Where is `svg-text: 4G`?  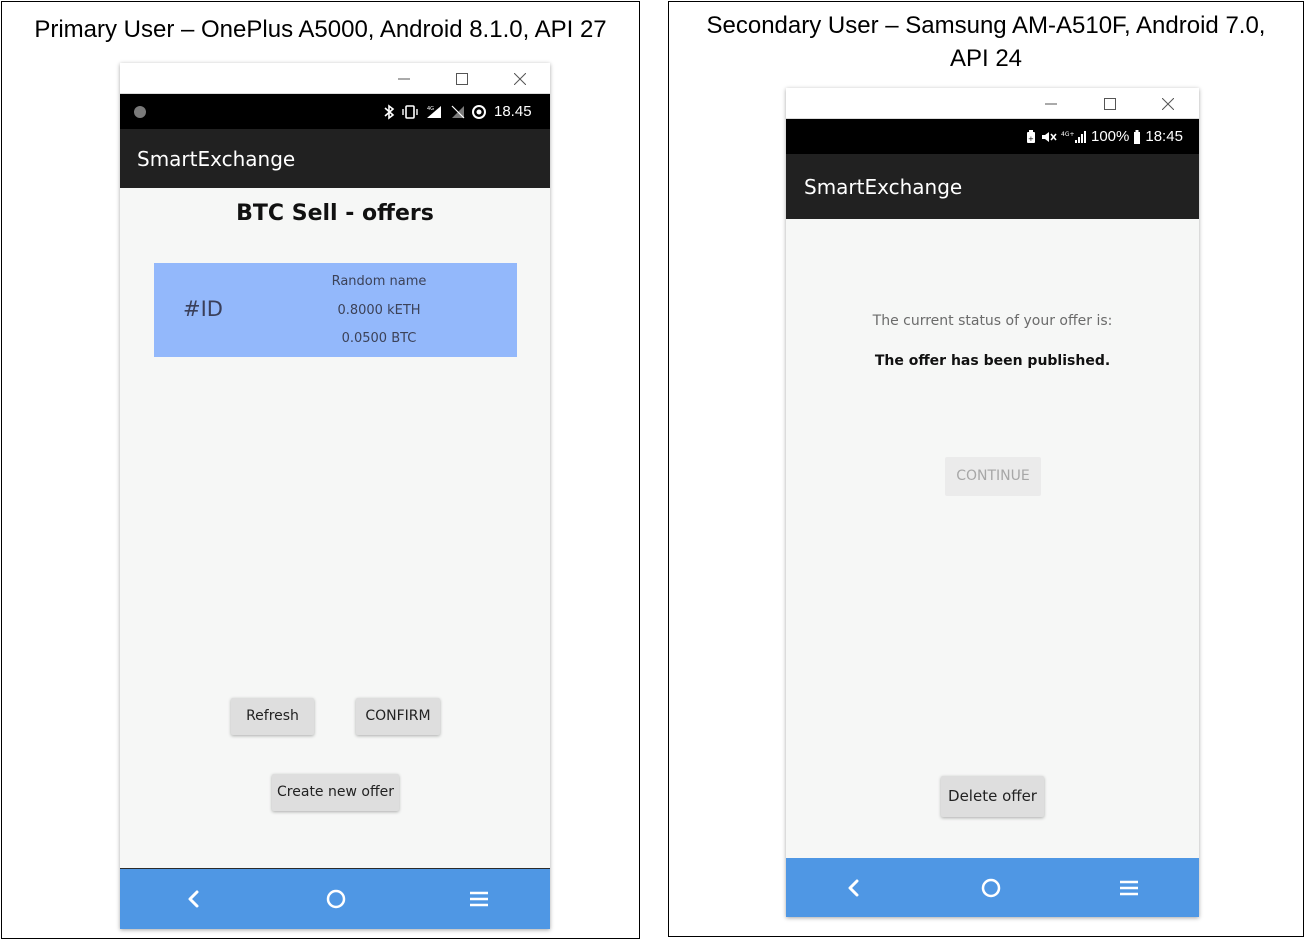
svg-text: 4G is located at coordinates (430, 109).